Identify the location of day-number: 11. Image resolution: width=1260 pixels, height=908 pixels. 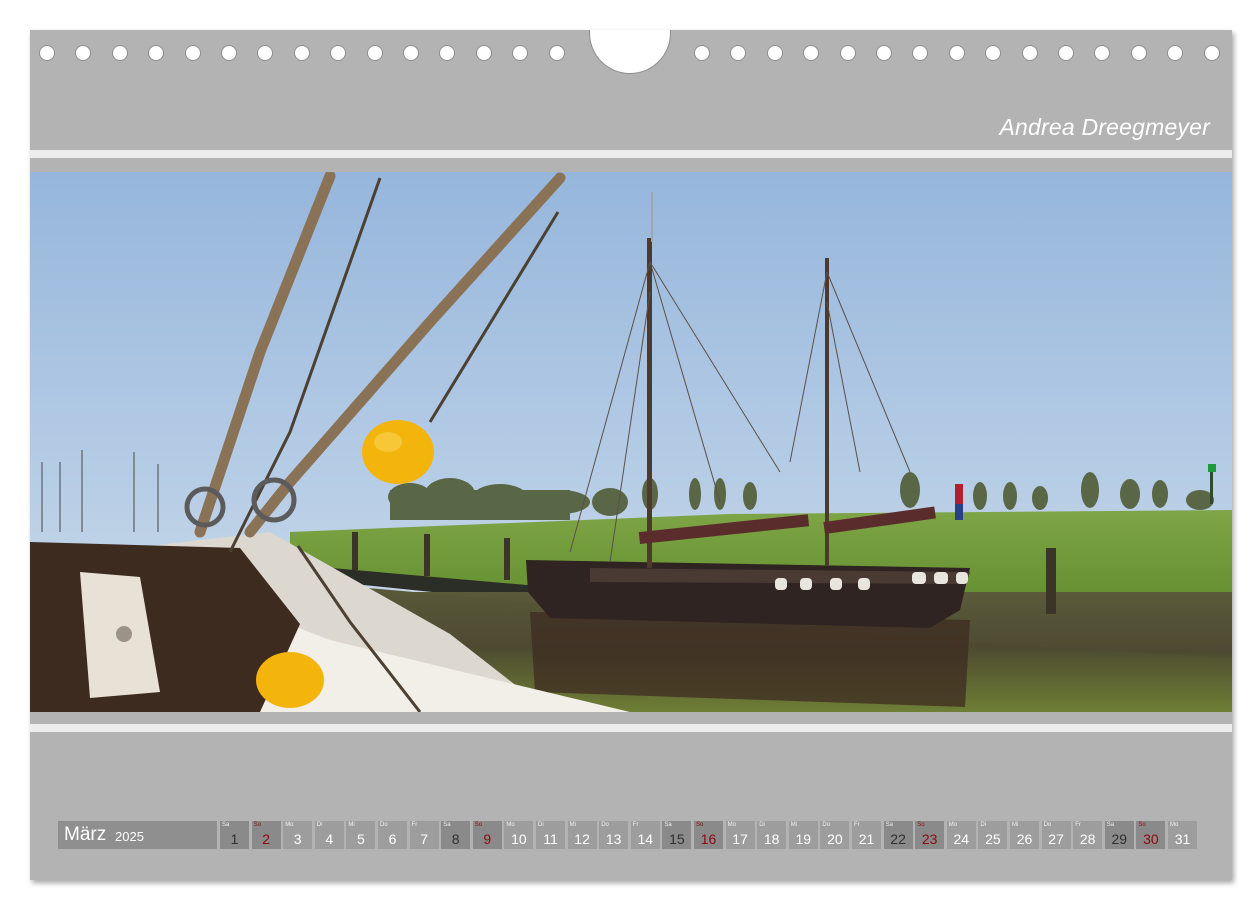
(550, 839).